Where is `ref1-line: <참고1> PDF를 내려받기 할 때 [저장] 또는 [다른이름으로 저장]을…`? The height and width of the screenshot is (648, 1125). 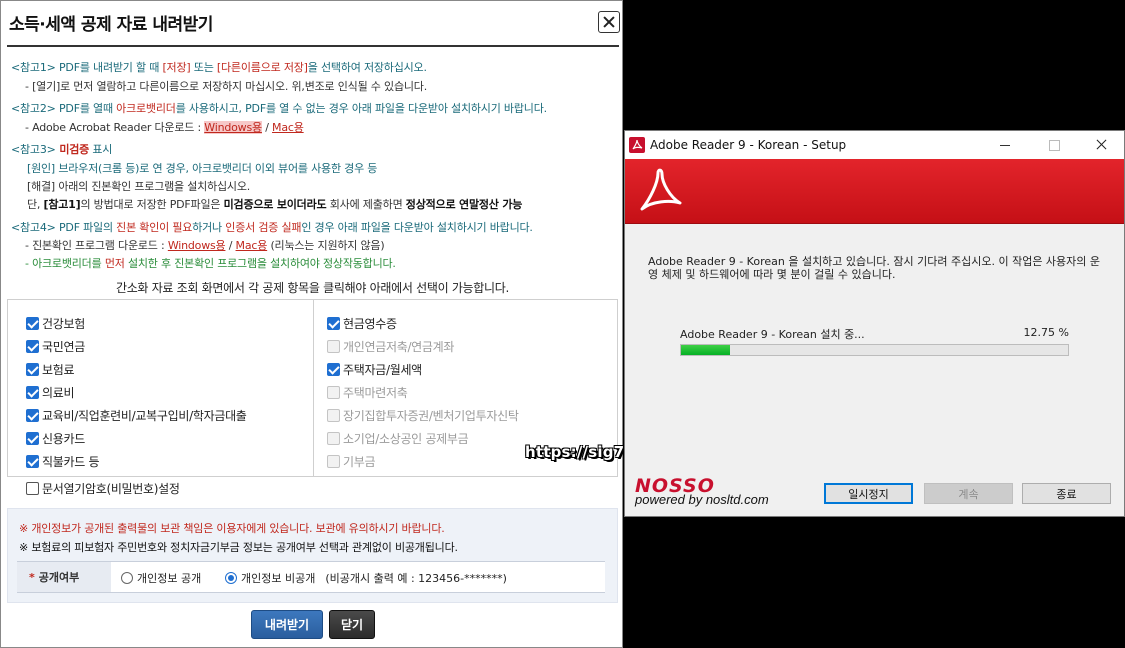 ref1-line: <참고1> PDF를 내려받기 할 때 [저장] 또는 [다른이름으로 저장]을… is located at coordinates (219, 67).